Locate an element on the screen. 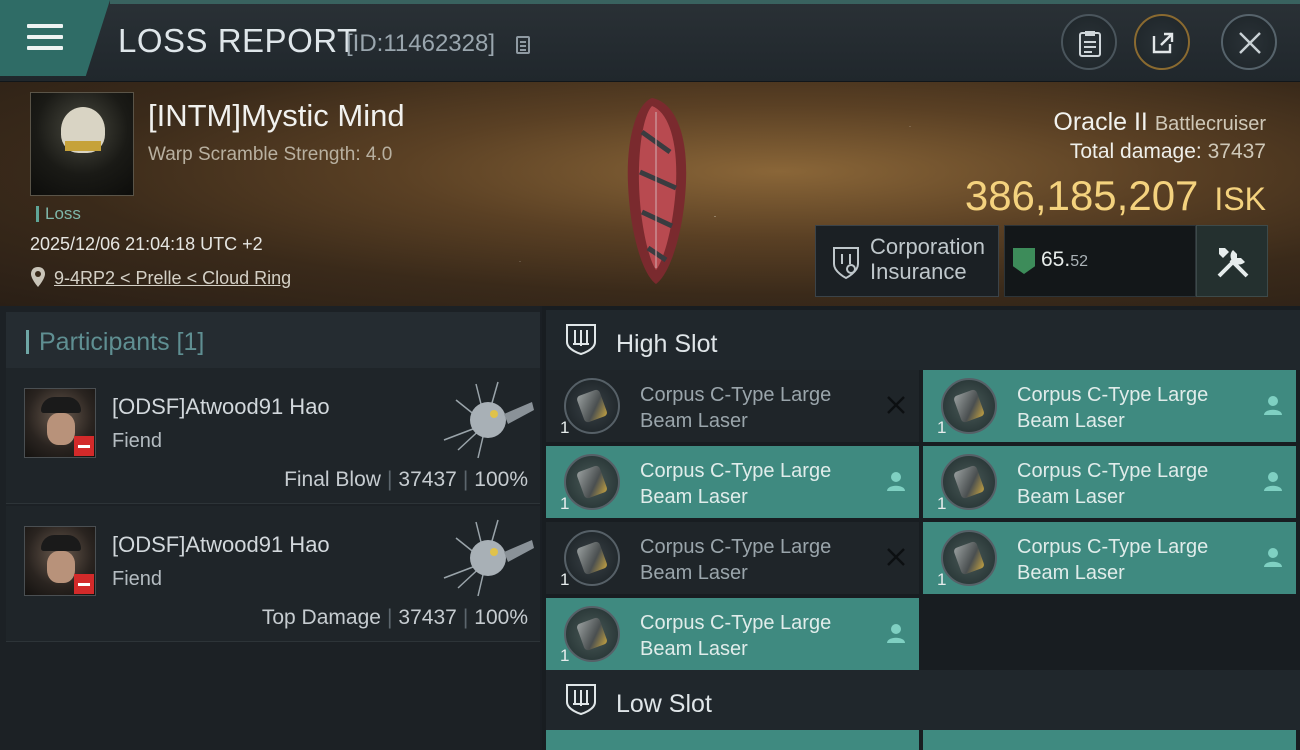 The width and height of the screenshot is (1300, 750). location-pin-icon is located at coordinates (38, 277).